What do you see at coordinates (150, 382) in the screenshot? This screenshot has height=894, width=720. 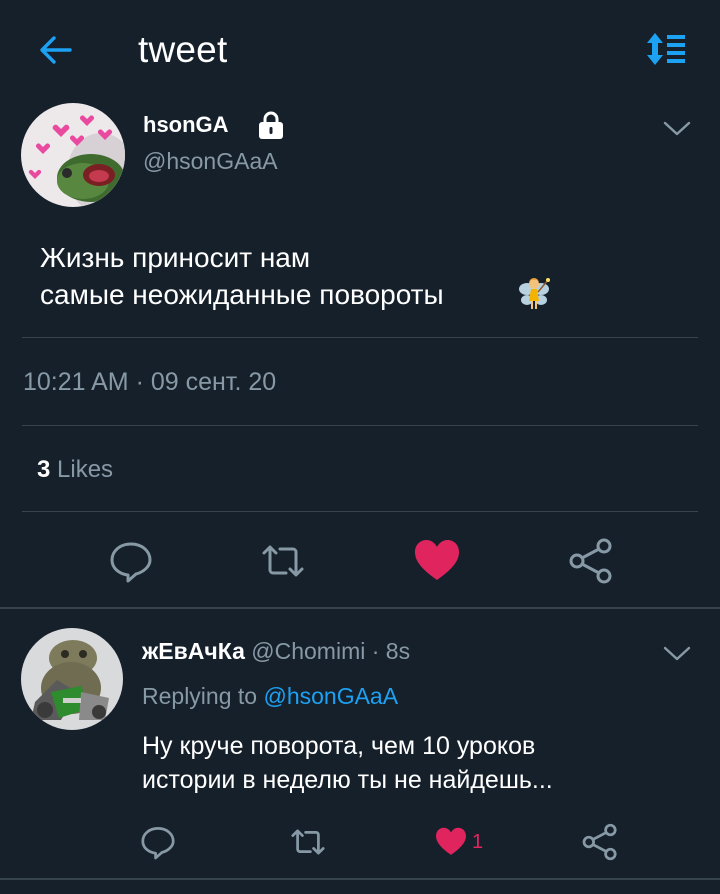 I see `tweet-timestamp: 10:21 AM · 09 сент. 20` at bounding box center [150, 382].